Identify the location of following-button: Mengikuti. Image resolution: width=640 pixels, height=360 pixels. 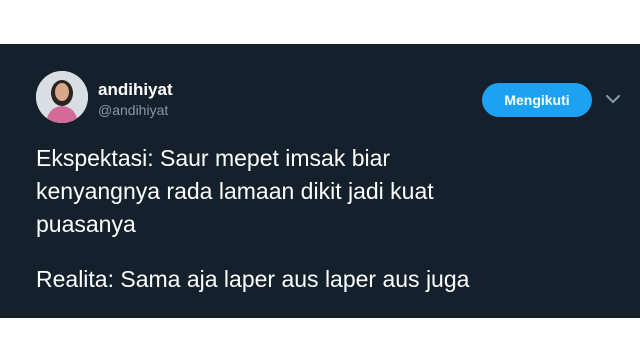
(537, 100).